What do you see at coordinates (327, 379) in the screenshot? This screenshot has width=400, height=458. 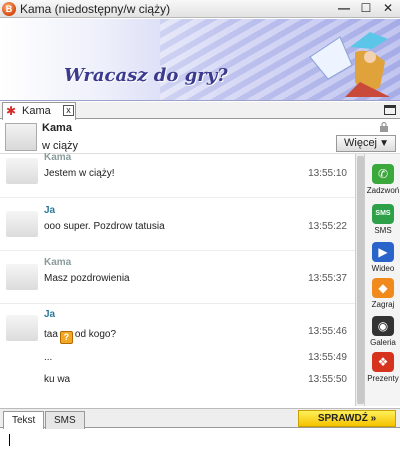 I see `message-time: 13:55:50` at bounding box center [327, 379].